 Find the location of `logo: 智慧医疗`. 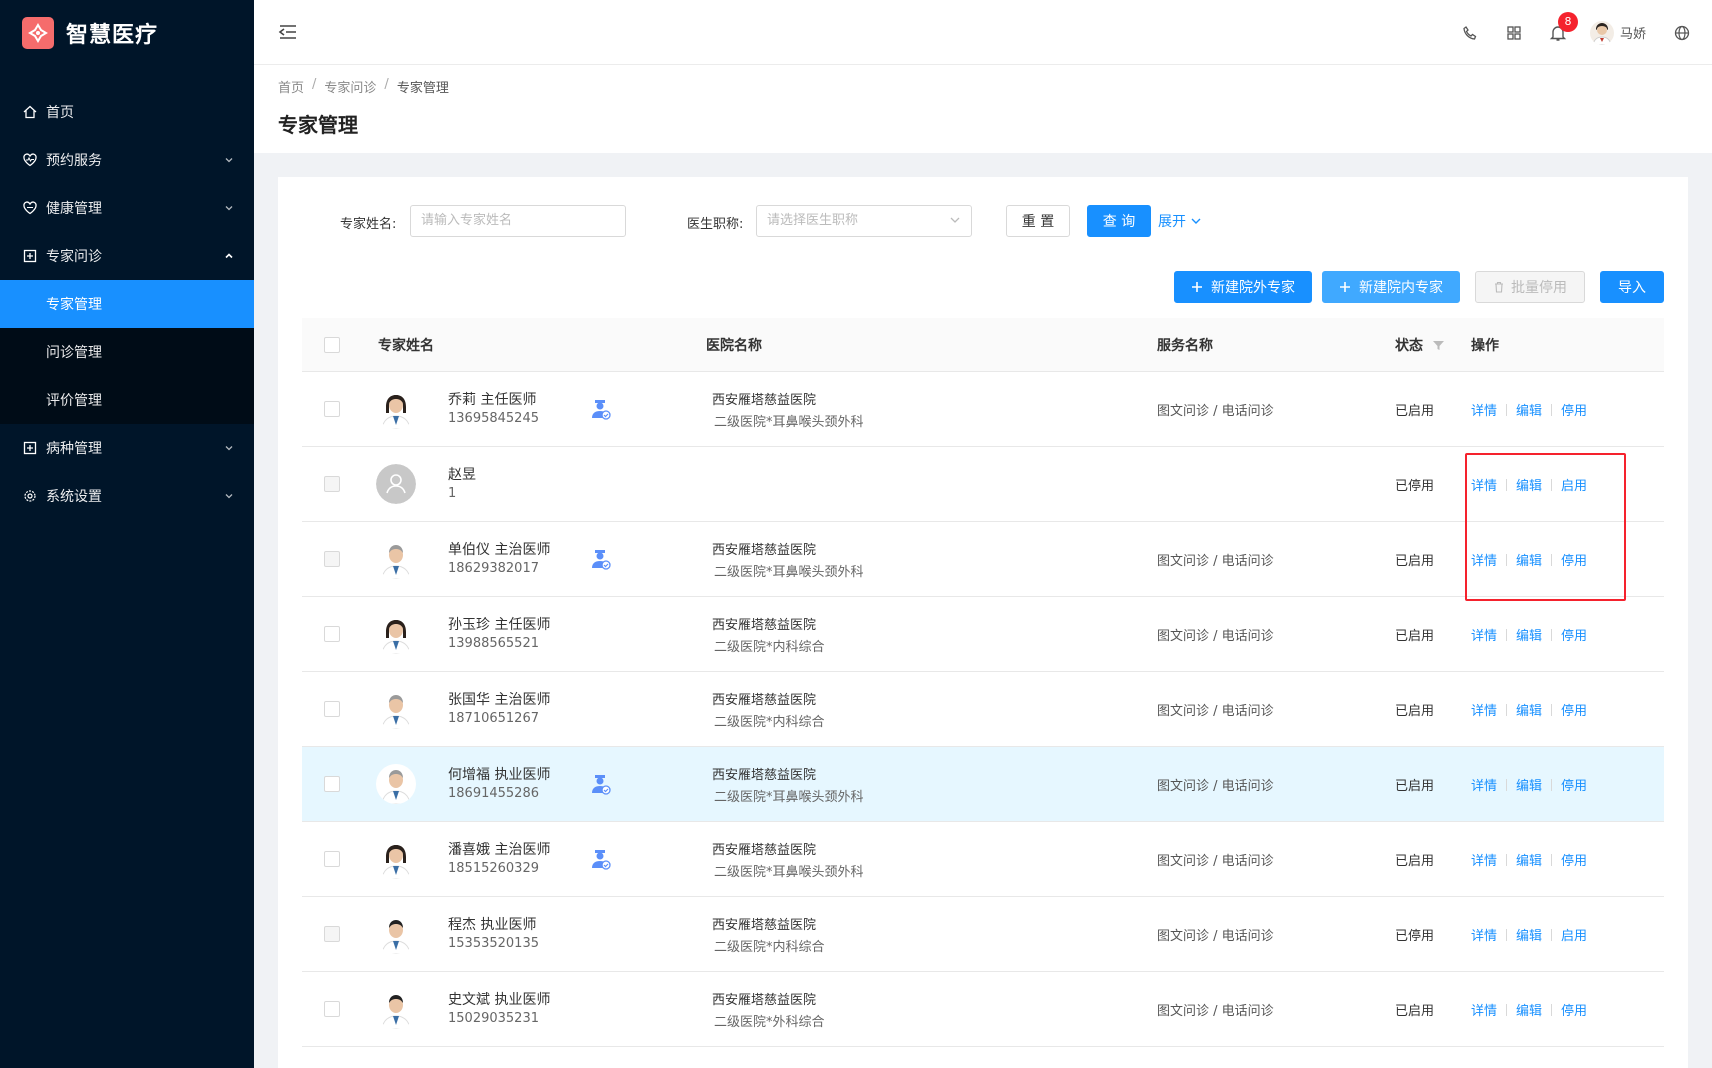

logo: 智慧医疗 is located at coordinates (127, 33).